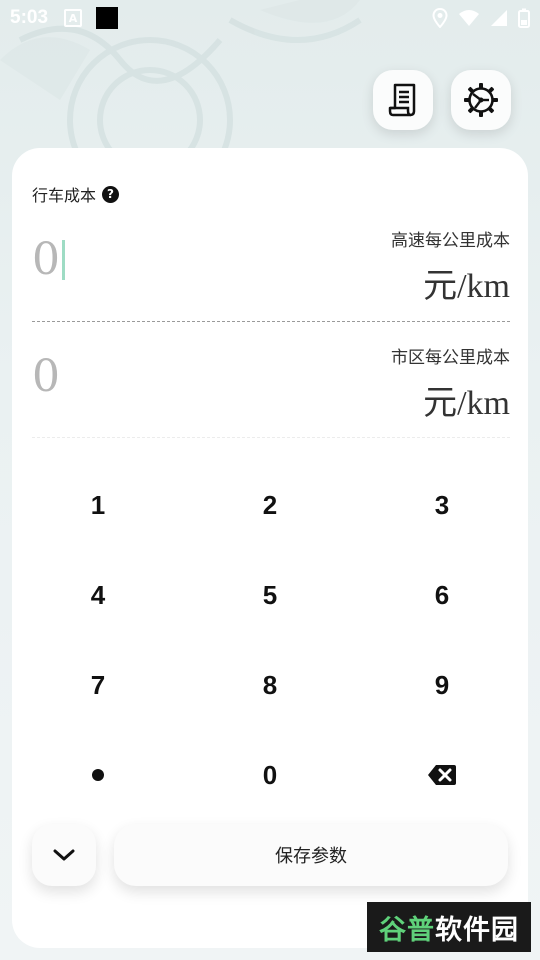  What do you see at coordinates (499, 18) in the screenshot?
I see `signal-icon` at bounding box center [499, 18].